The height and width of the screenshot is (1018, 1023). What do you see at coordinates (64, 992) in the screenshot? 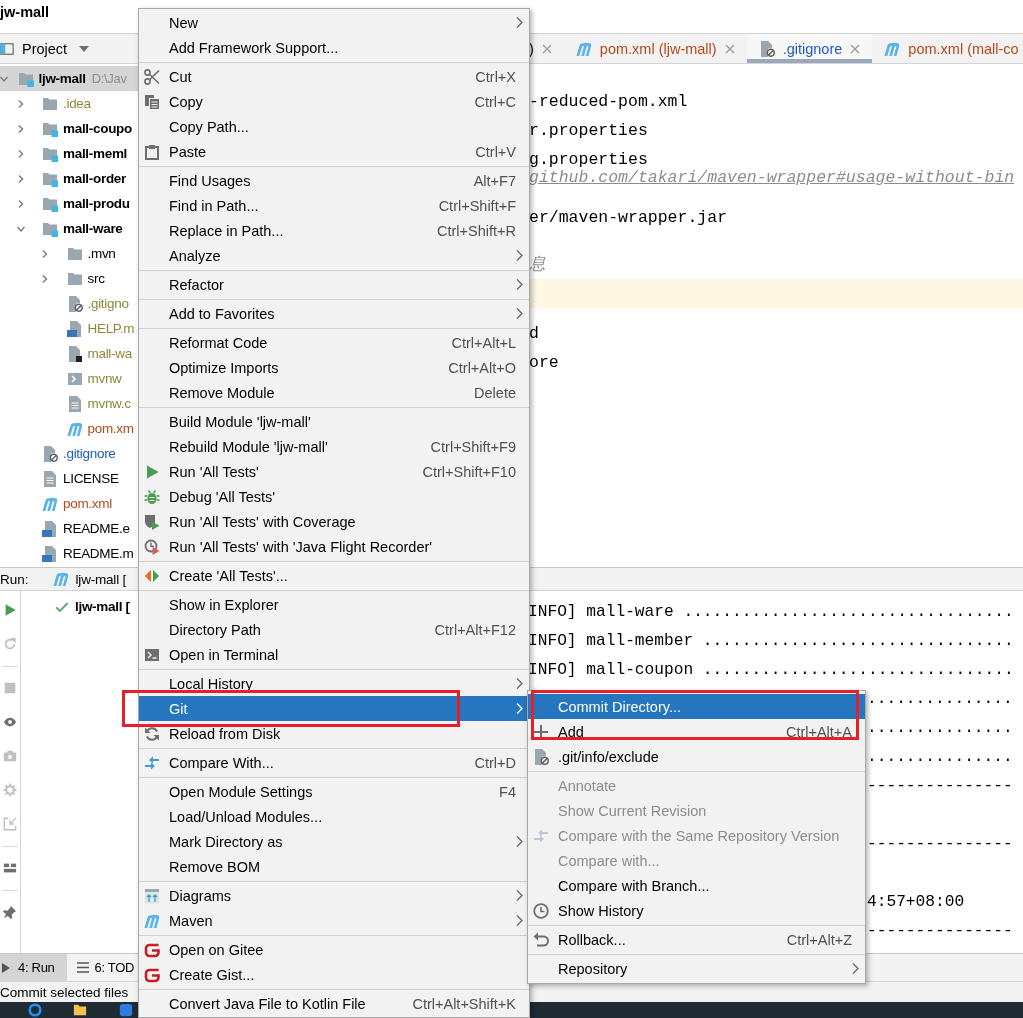
I see `status-text: Commit selected files` at bounding box center [64, 992].